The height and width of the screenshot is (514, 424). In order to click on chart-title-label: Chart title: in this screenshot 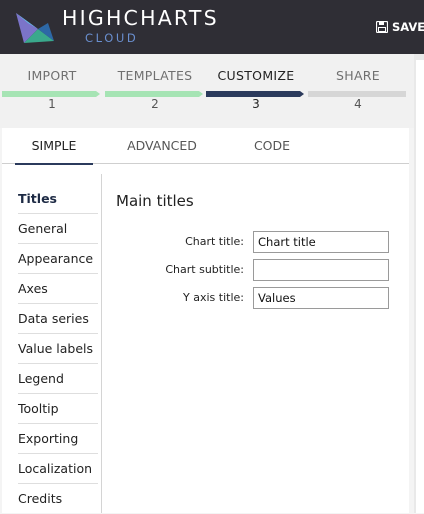, I will do `click(214, 241)`.